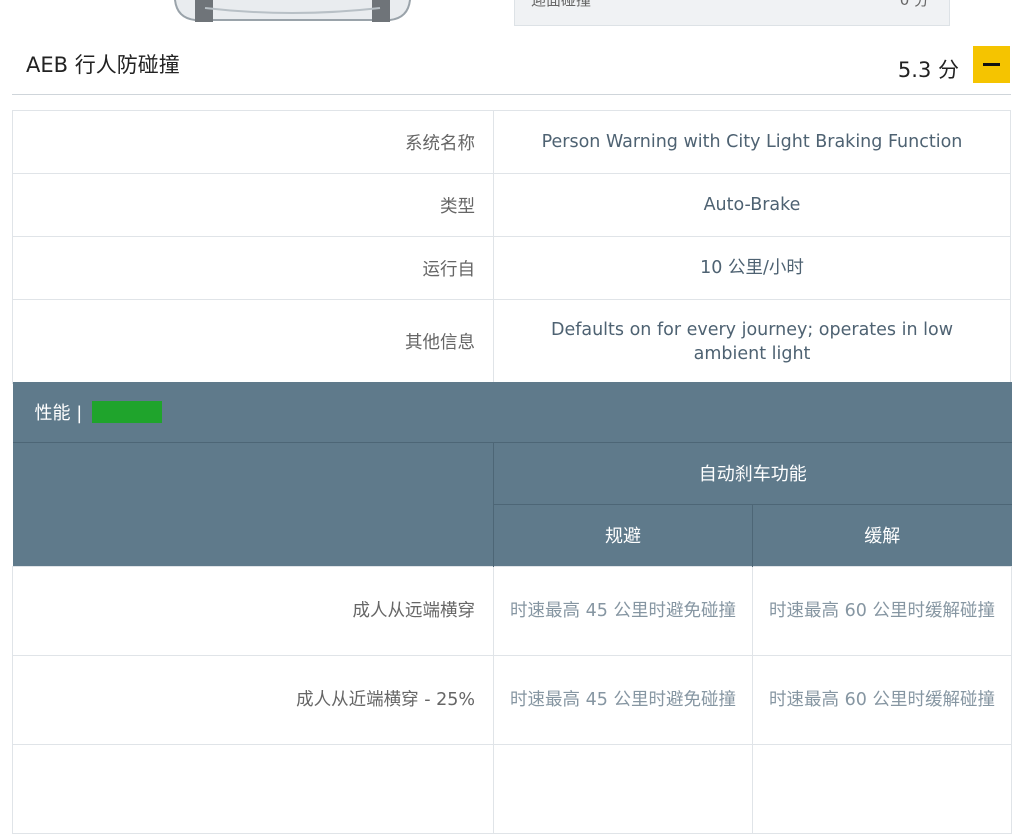 The height and width of the screenshot is (834, 1024). Describe the element at coordinates (732, 13) in the screenshot. I see `previous-score-row: 迎面碰撞 0 分` at that location.